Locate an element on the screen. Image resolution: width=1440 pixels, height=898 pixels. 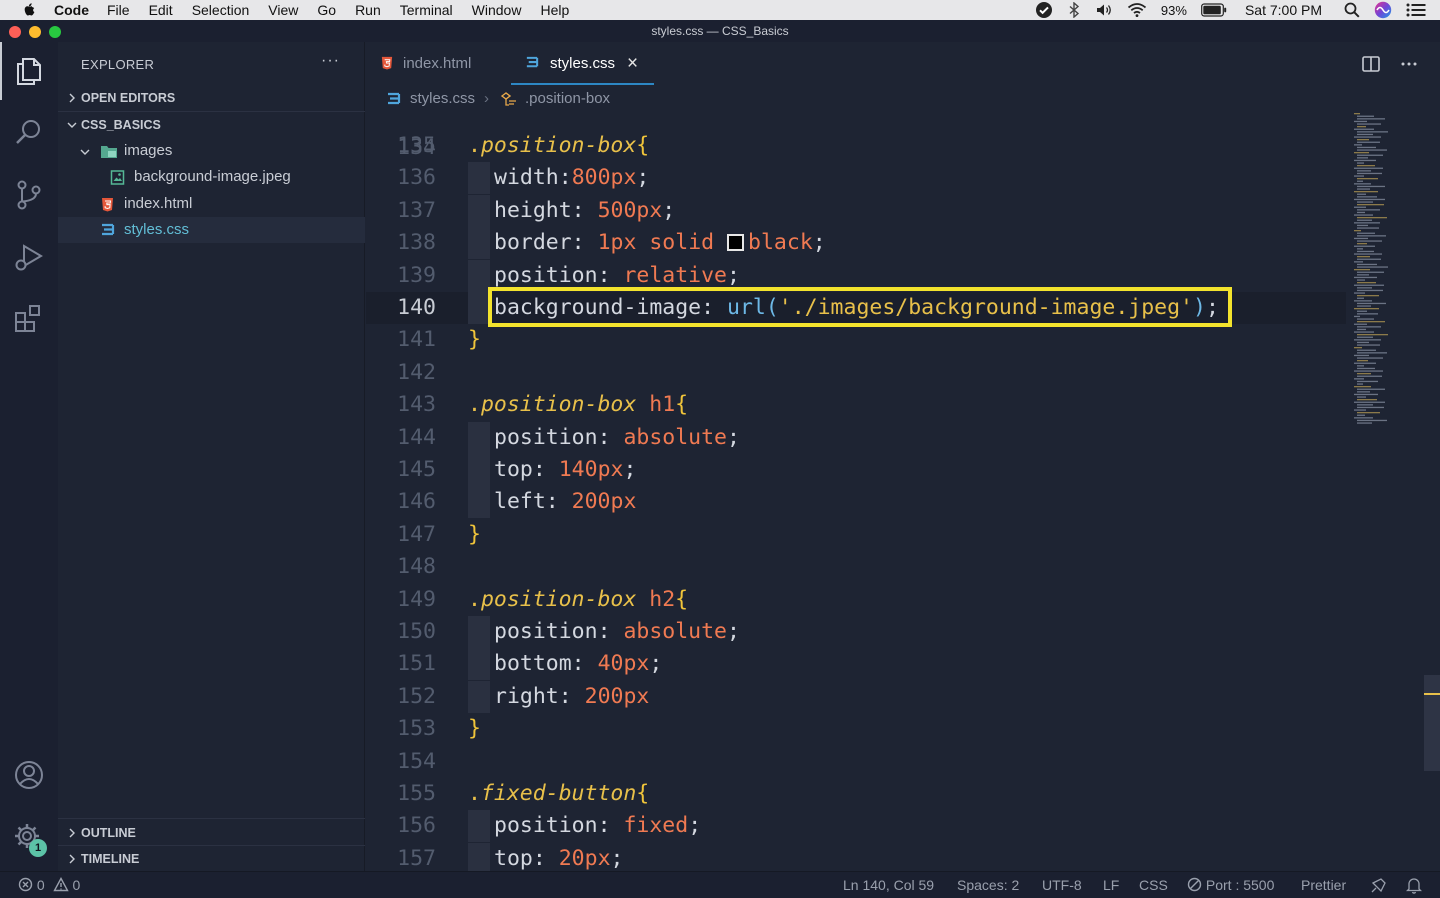
tab-index-html: index.html is located at coordinates (438, 63).